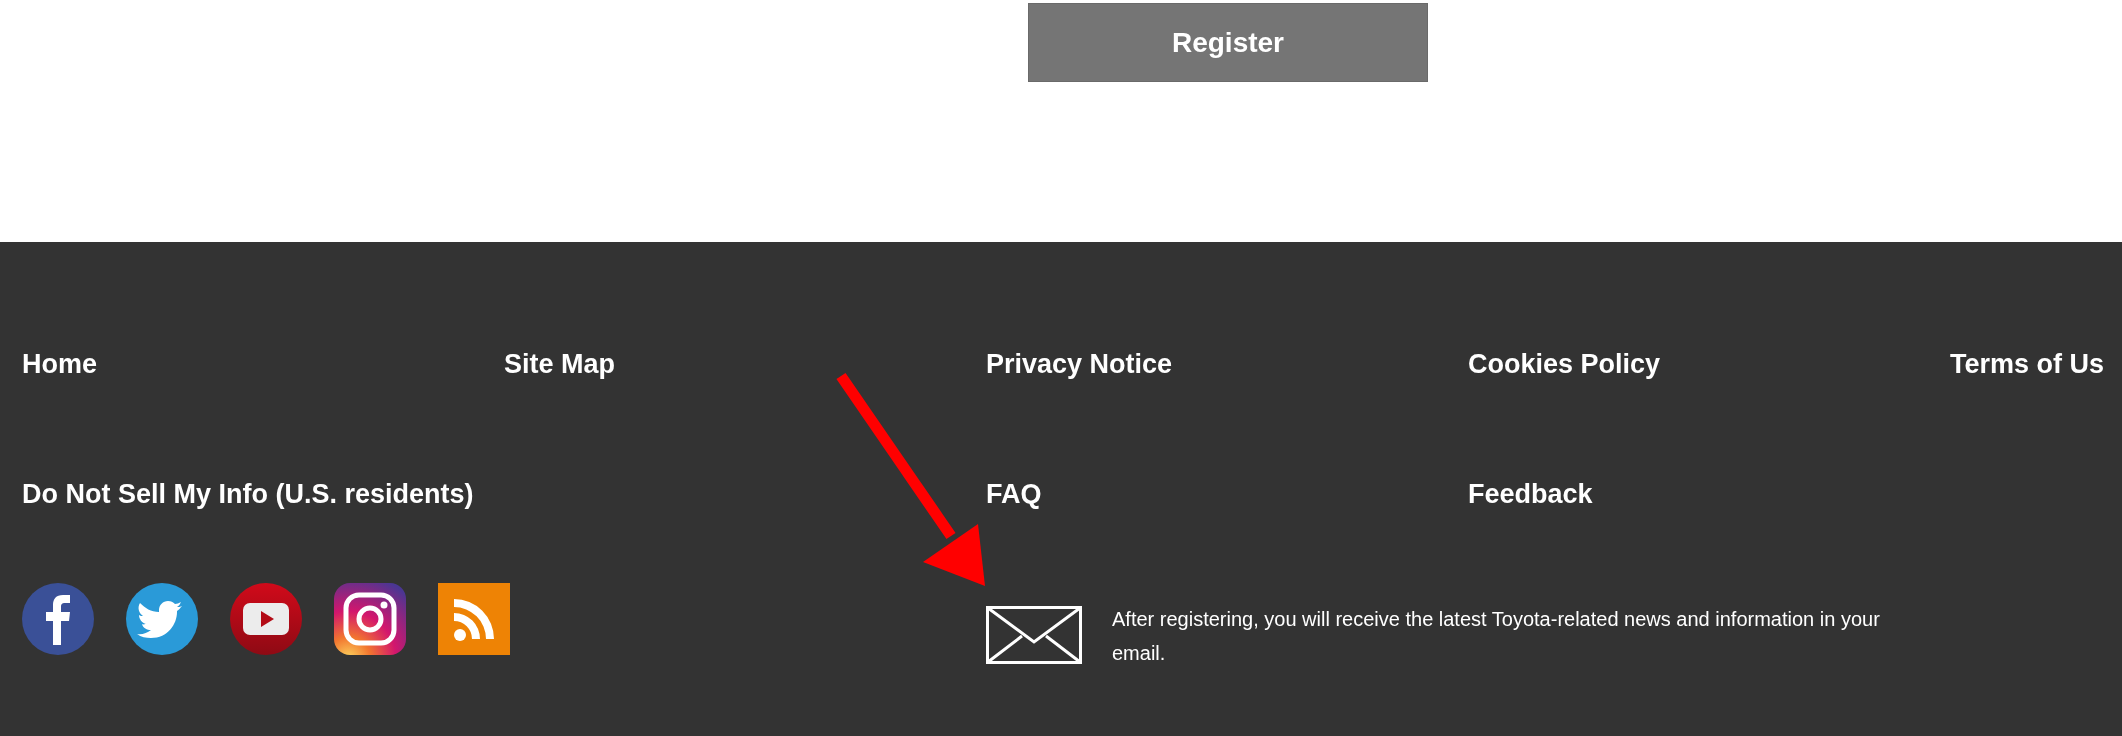 The height and width of the screenshot is (736, 2122). I want to click on footer-link: Site Map, so click(560, 364).